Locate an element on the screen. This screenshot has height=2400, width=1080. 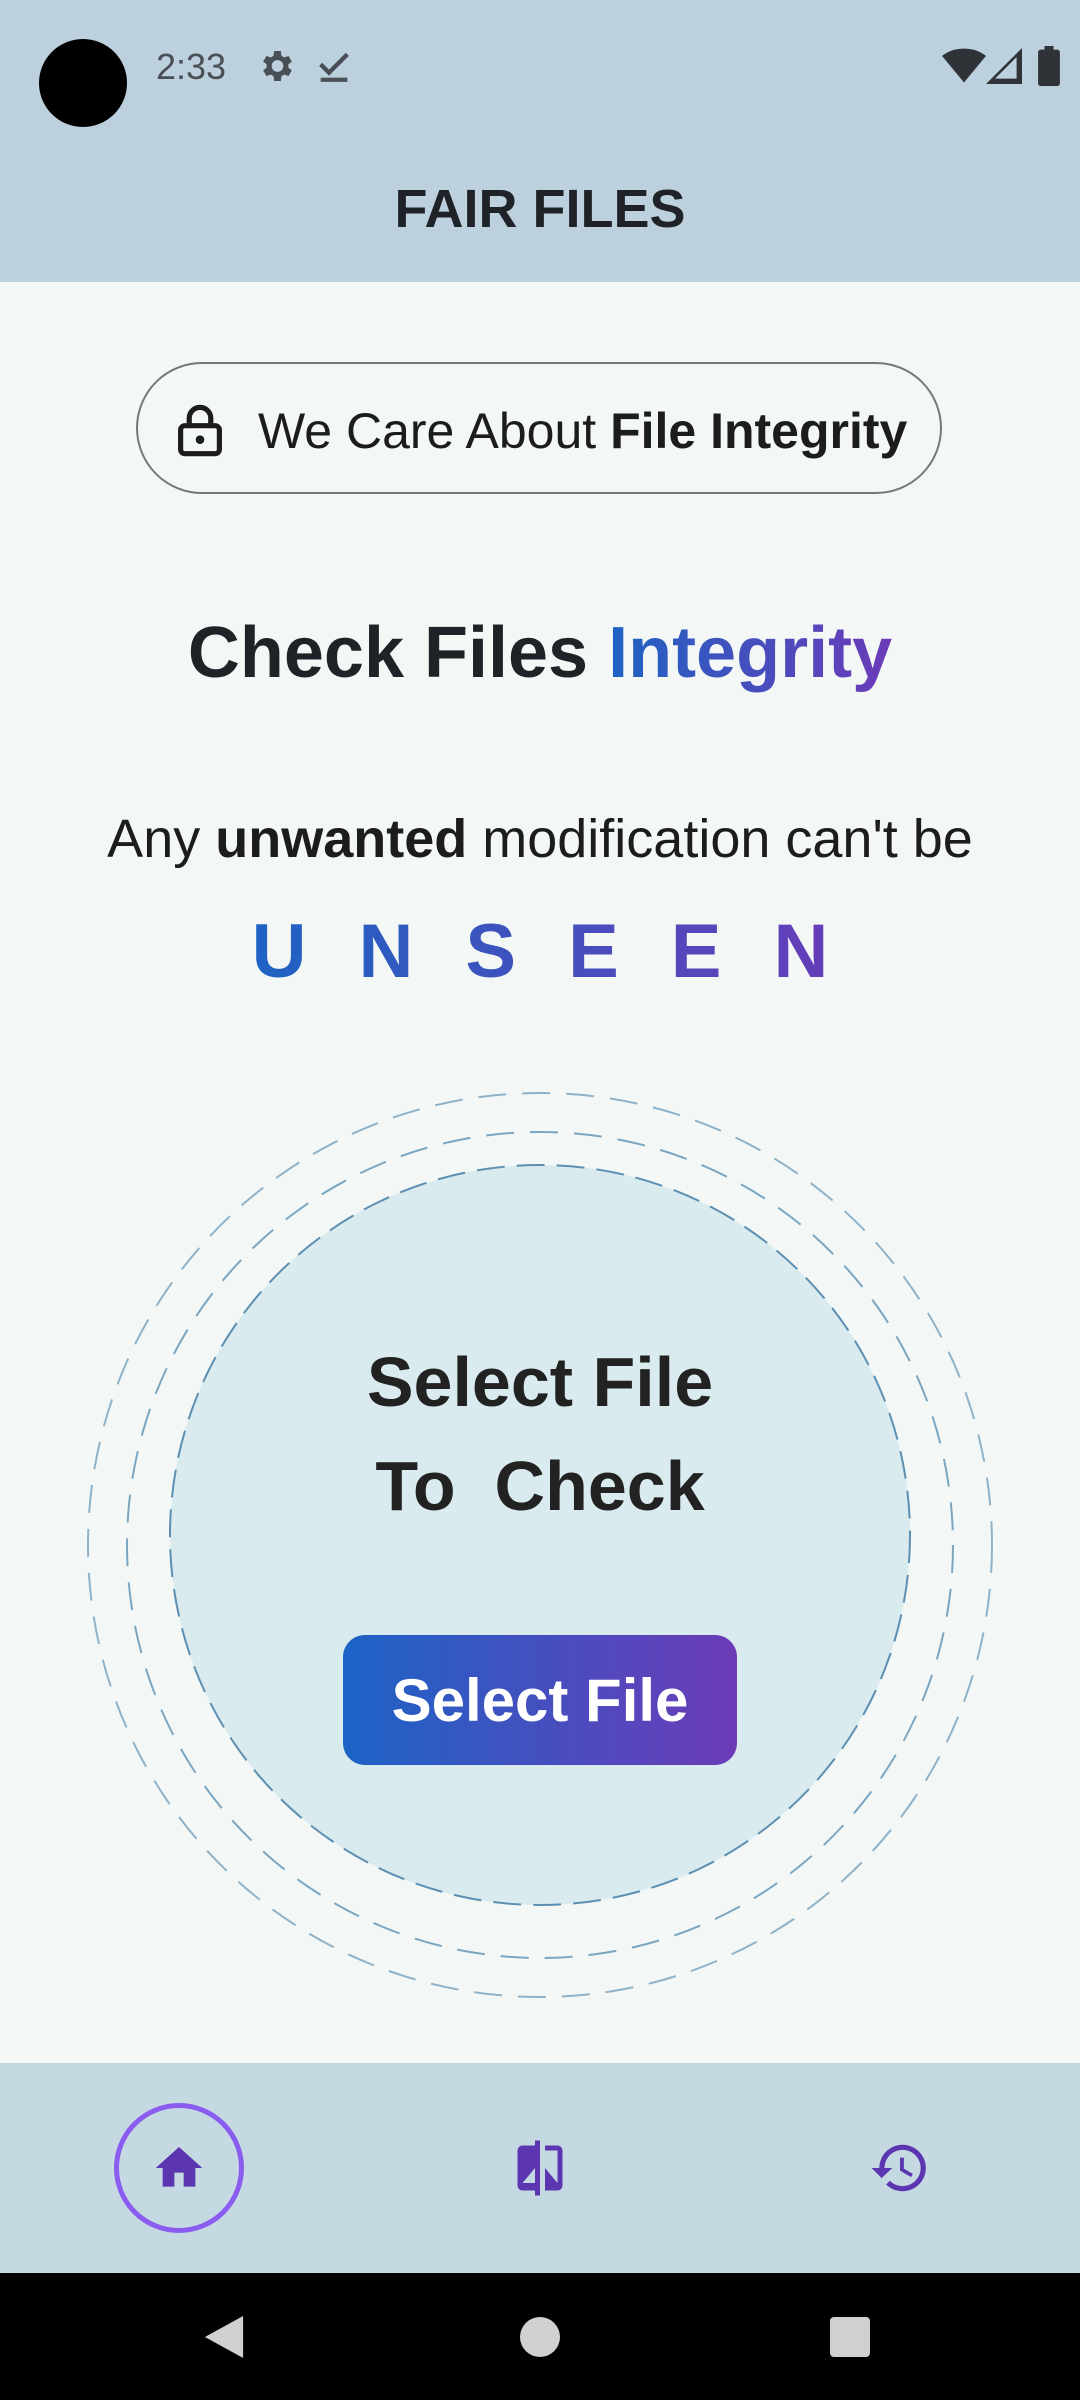
wifi-icon is located at coordinates (964, 65).